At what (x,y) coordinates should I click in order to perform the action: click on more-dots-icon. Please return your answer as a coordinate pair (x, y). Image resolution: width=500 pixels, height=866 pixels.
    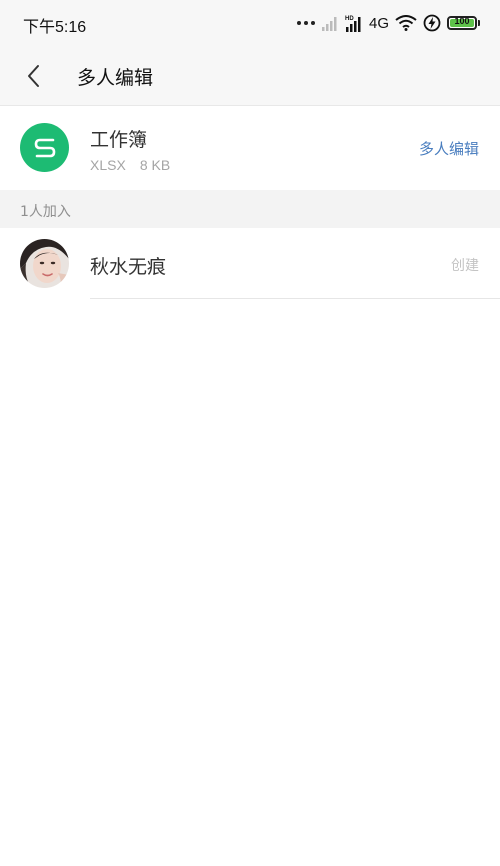
    Looking at the image, I should click on (305, 23).